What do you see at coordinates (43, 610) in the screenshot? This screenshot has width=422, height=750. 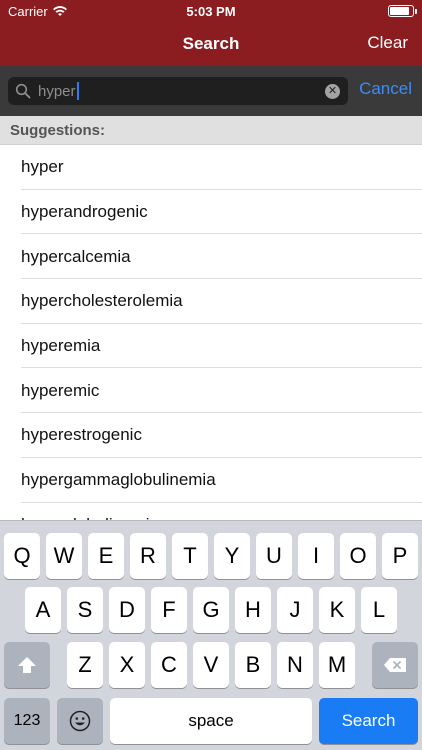 I see `key-a: A` at bounding box center [43, 610].